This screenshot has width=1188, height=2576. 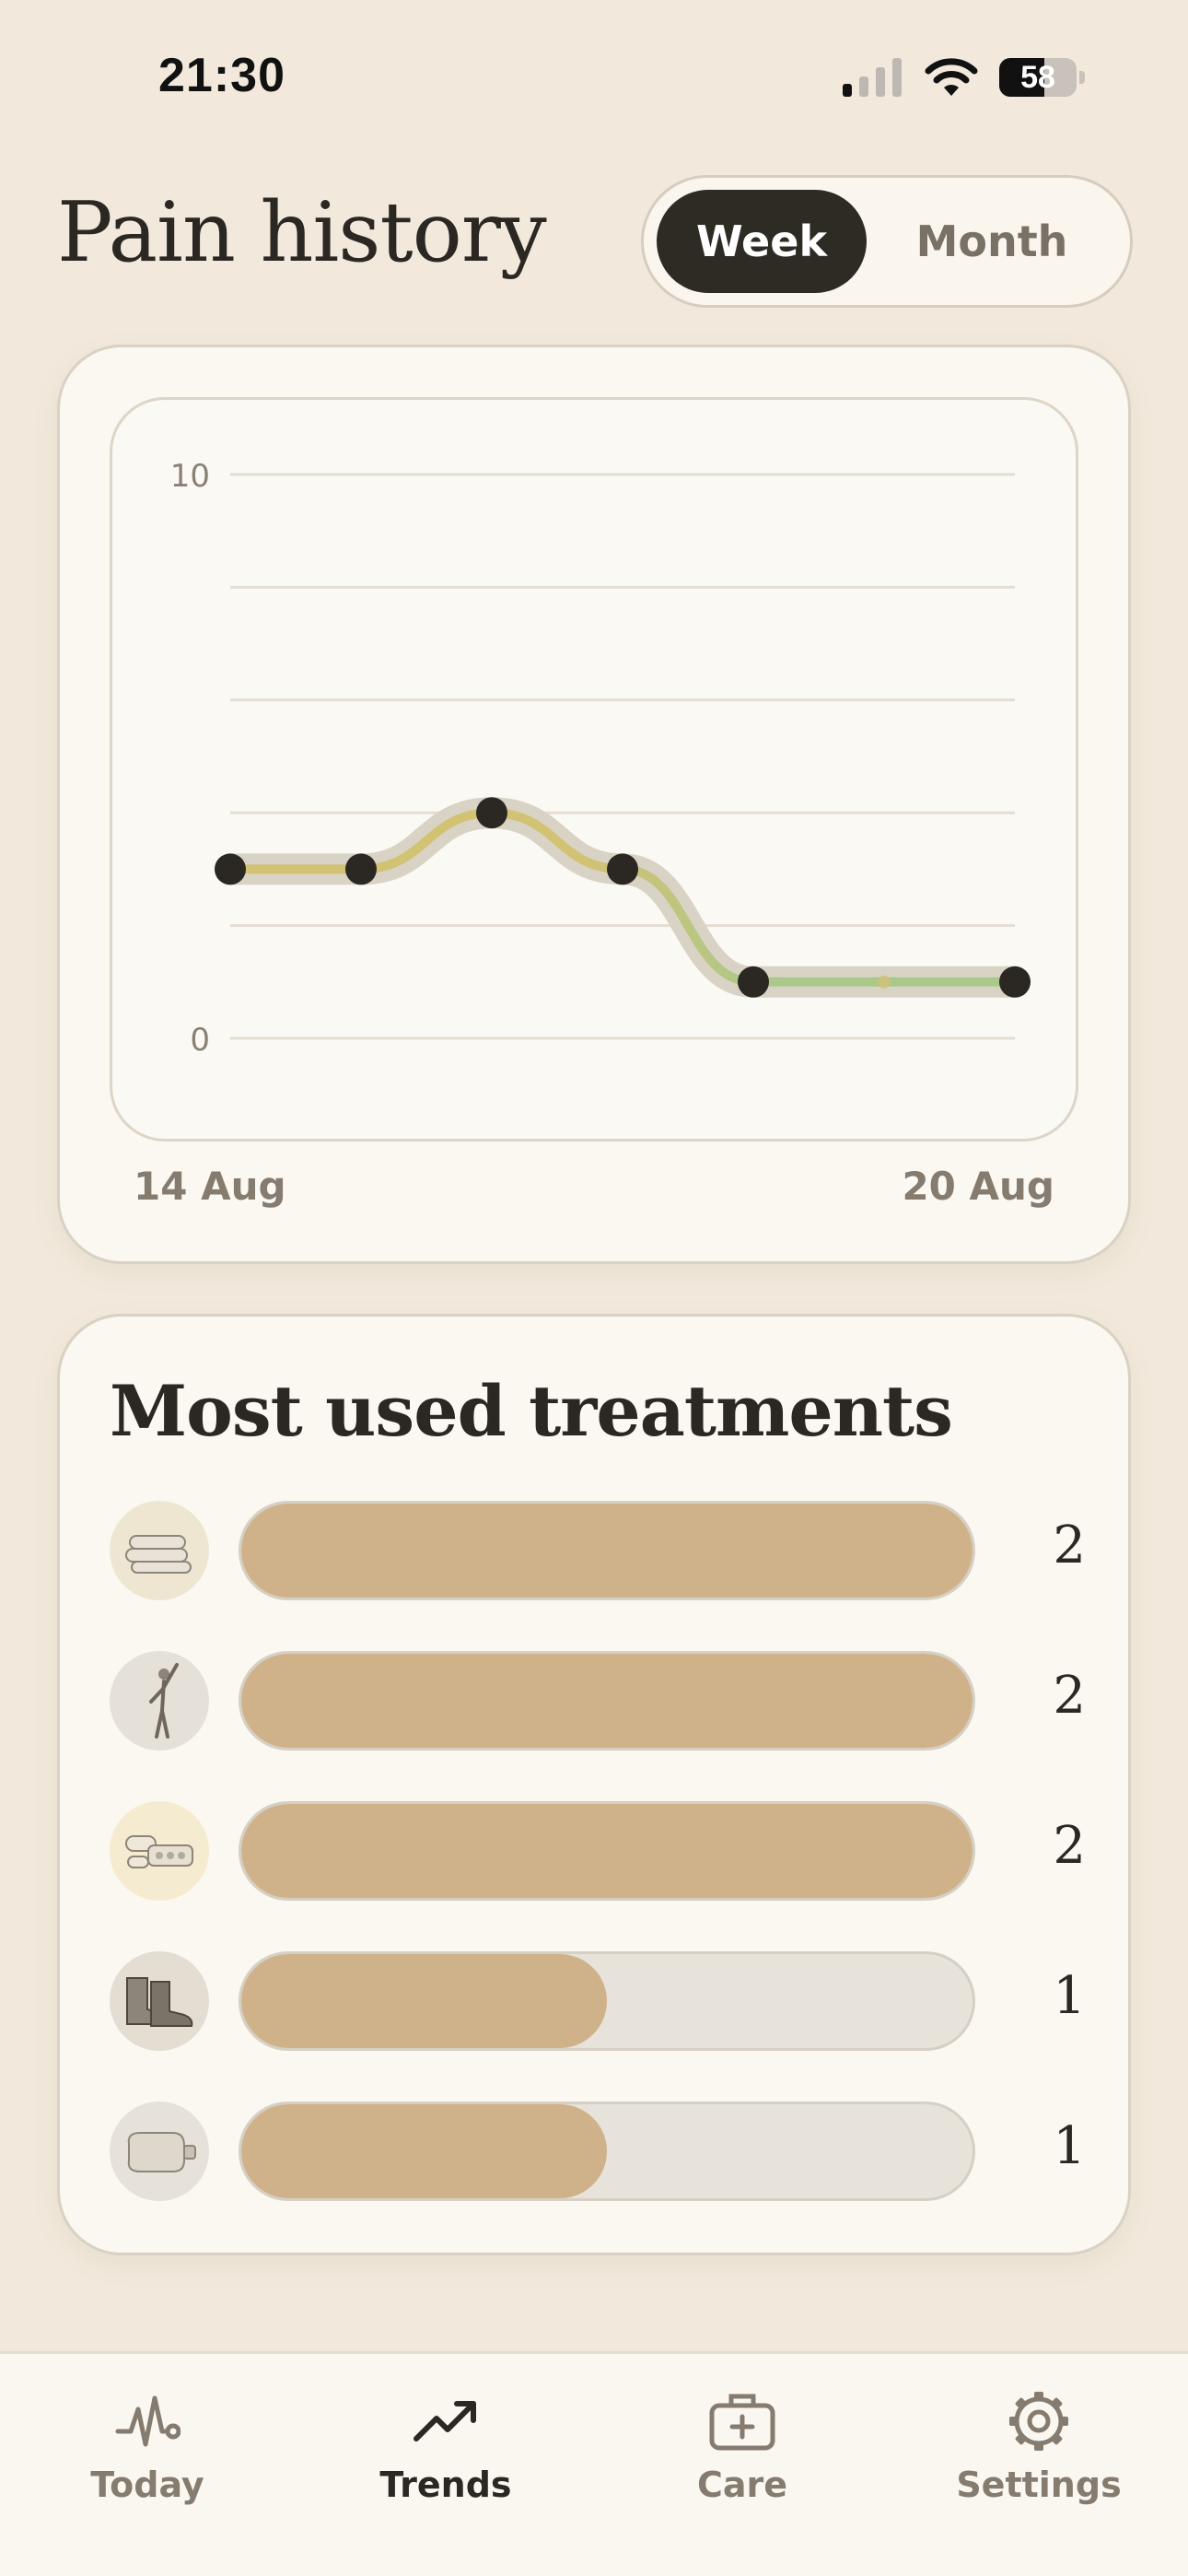 What do you see at coordinates (978, 1186) in the screenshot?
I see `x-axis-end-label: 20 Aug` at bounding box center [978, 1186].